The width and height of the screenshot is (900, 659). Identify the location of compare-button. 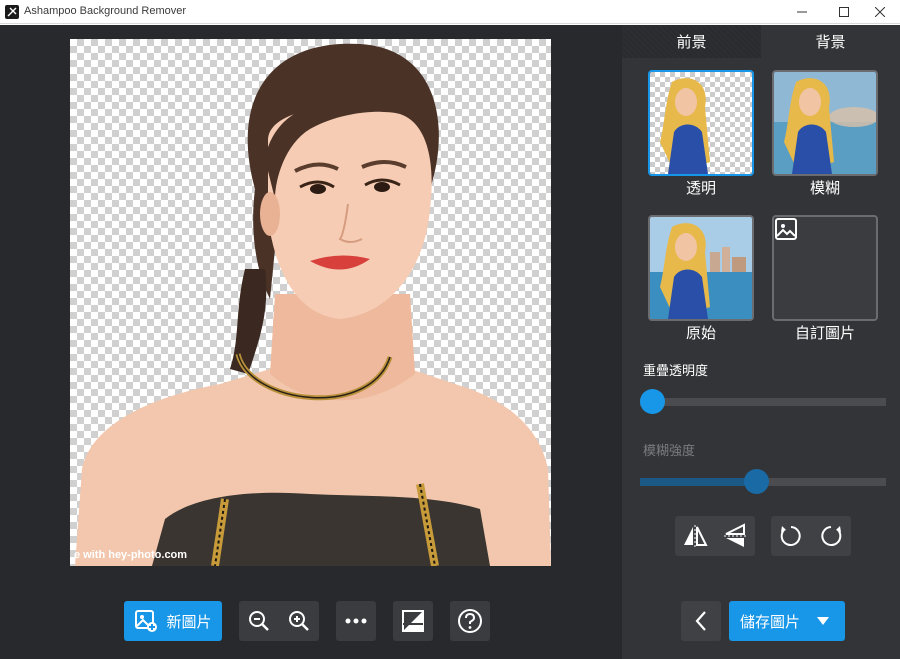
(413, 621).